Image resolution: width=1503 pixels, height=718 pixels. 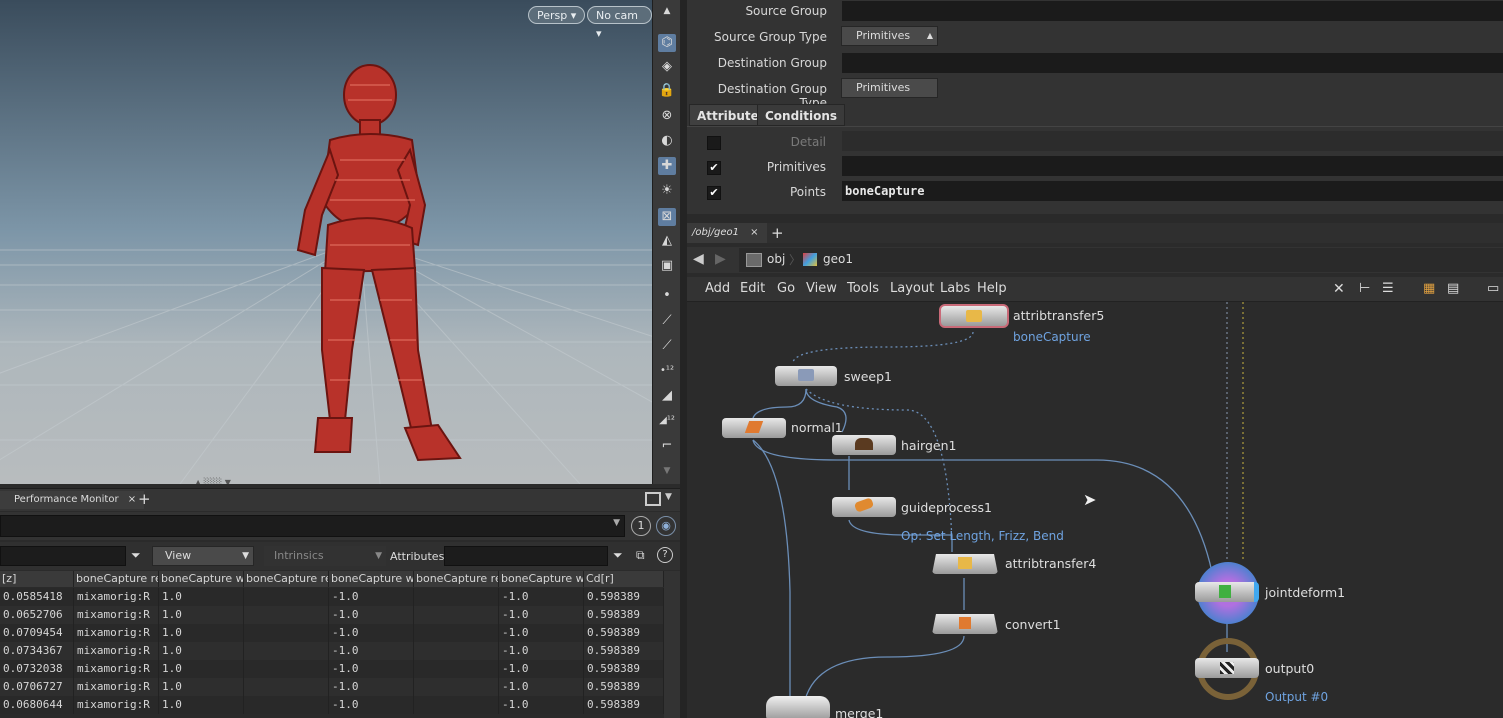 What do you see at coordinates (667, 371) in the screenshot?
I see `point-number-icon: •¹²` at bounding box center [667, 371].